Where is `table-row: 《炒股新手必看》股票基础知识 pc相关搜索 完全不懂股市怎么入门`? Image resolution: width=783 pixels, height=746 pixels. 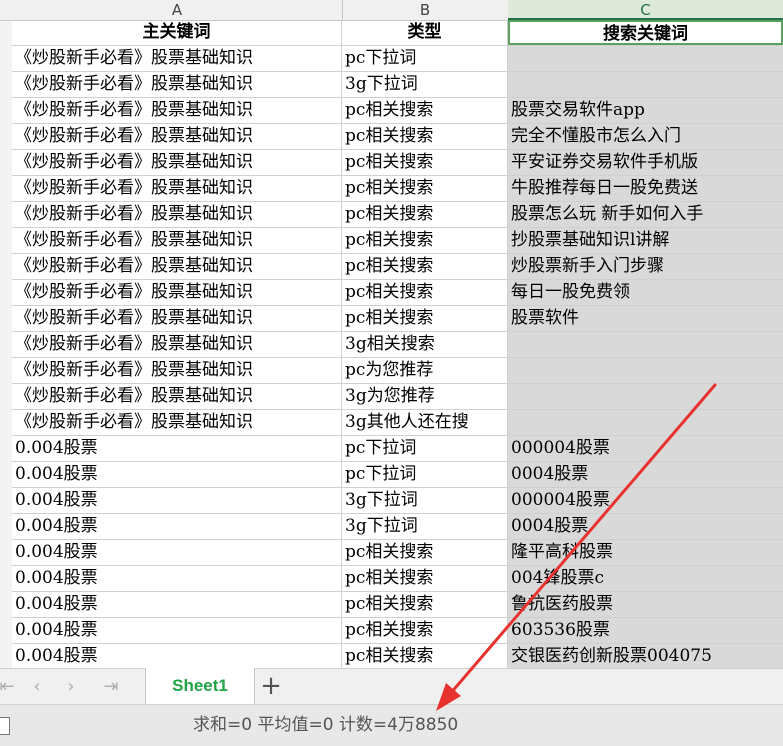
table-row: 《炒股新手必看》股票基础知识 pc相关搜索 完全不懂股市怎么入门 is located at coordinates (397, 137).